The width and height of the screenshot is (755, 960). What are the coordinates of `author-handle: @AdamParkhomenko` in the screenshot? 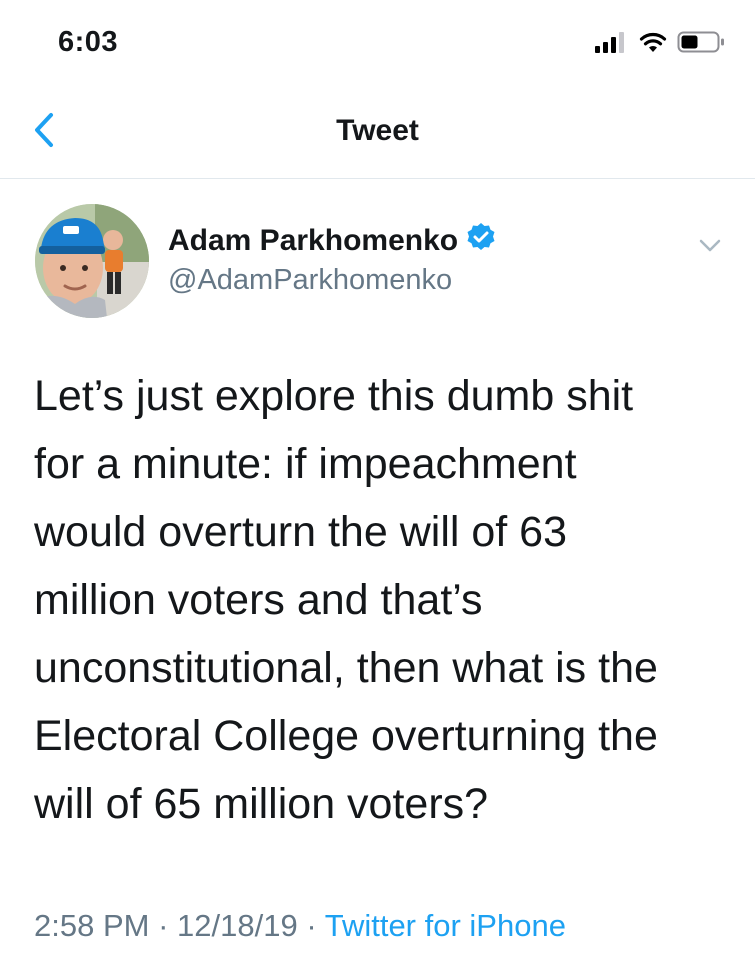 It's located at (310, 280).